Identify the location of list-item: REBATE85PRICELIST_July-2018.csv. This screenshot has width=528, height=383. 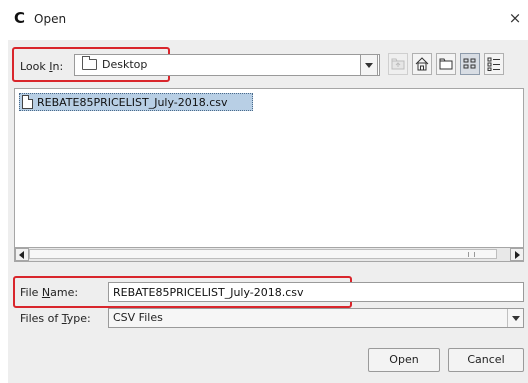
(136, 102).